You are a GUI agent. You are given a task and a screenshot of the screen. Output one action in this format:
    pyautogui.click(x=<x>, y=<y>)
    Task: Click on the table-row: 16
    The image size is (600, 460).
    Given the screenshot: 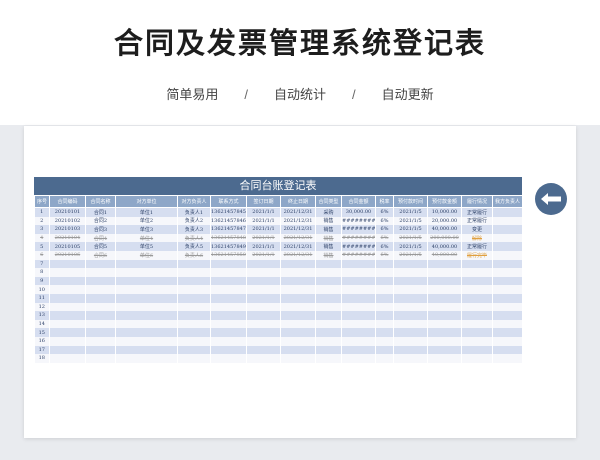 What is the action you would take?
    pyautogui.click(x=278, y=341)
    